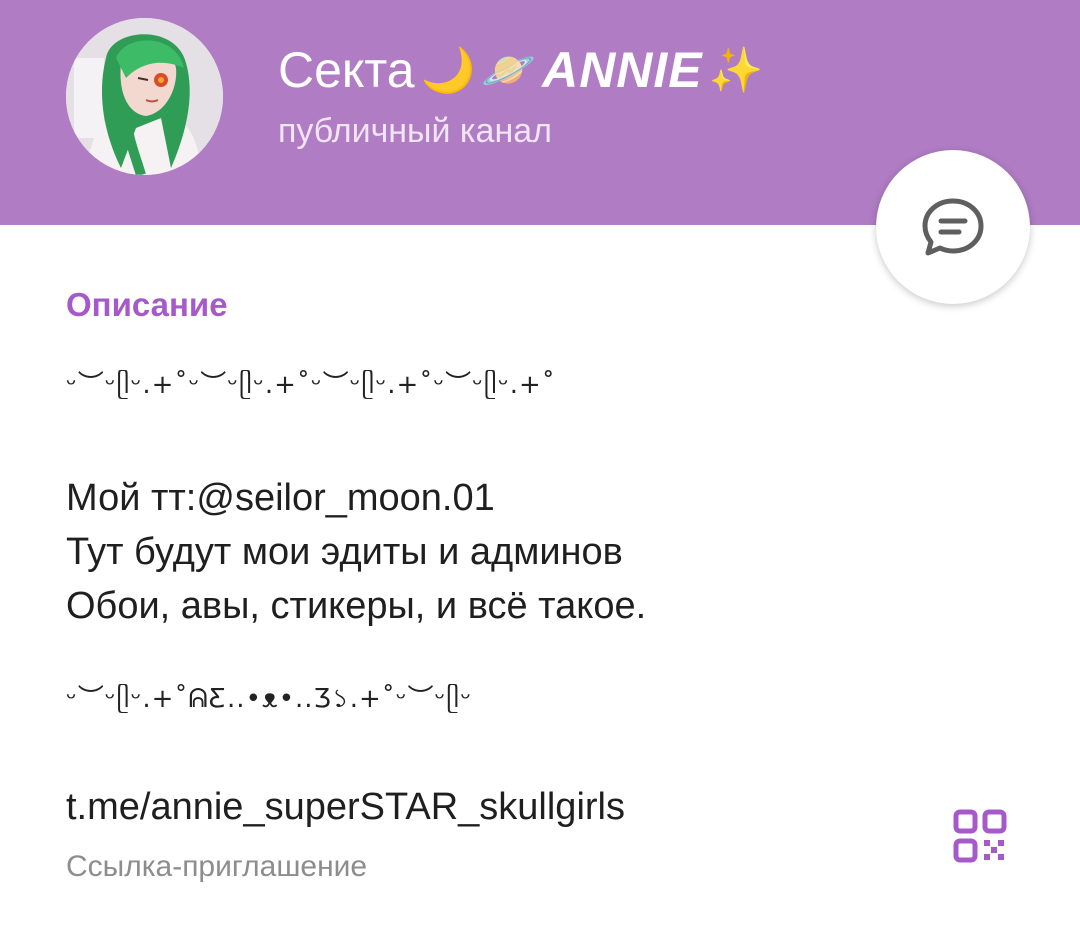  Describe the element at coordinates (622, 70) in the screenshot. I see `title-name: ANNIE` at that location.